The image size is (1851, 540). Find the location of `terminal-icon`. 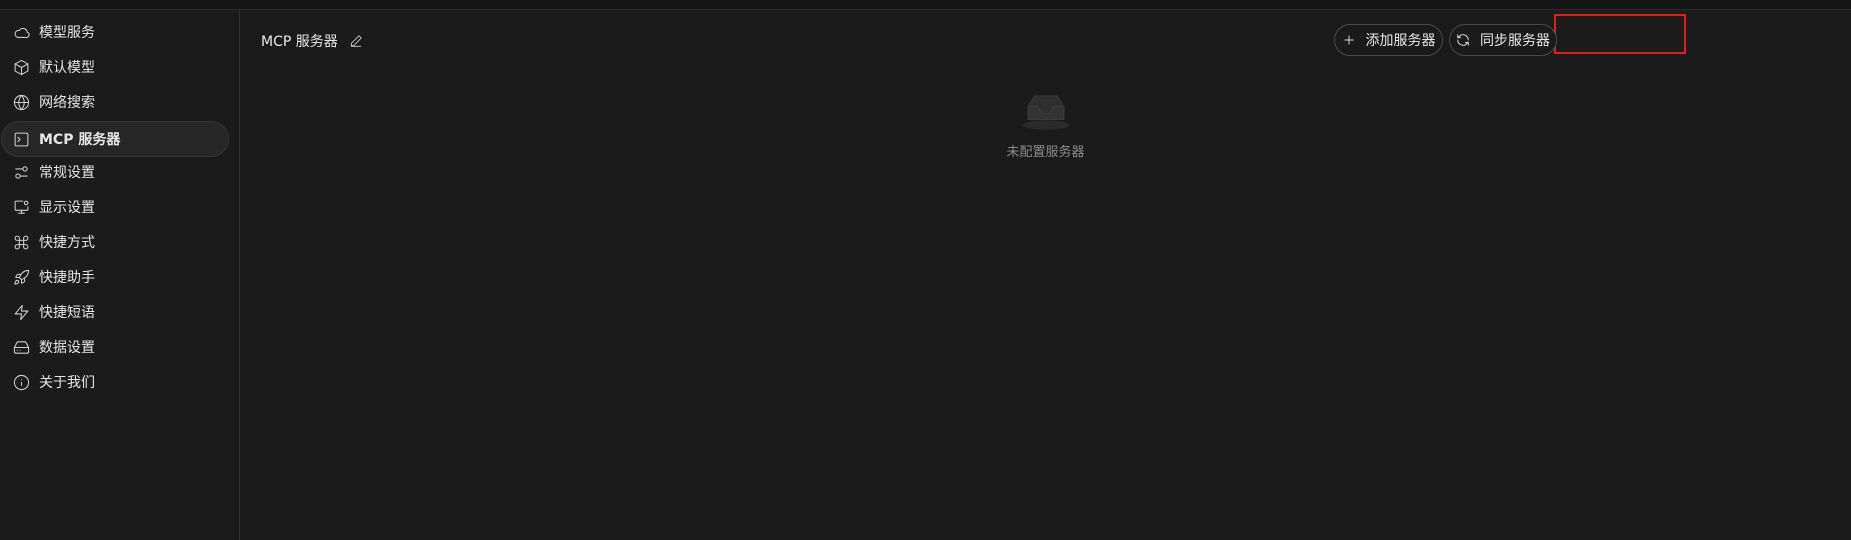

terminal-icon is located at coordinates (21, 139).